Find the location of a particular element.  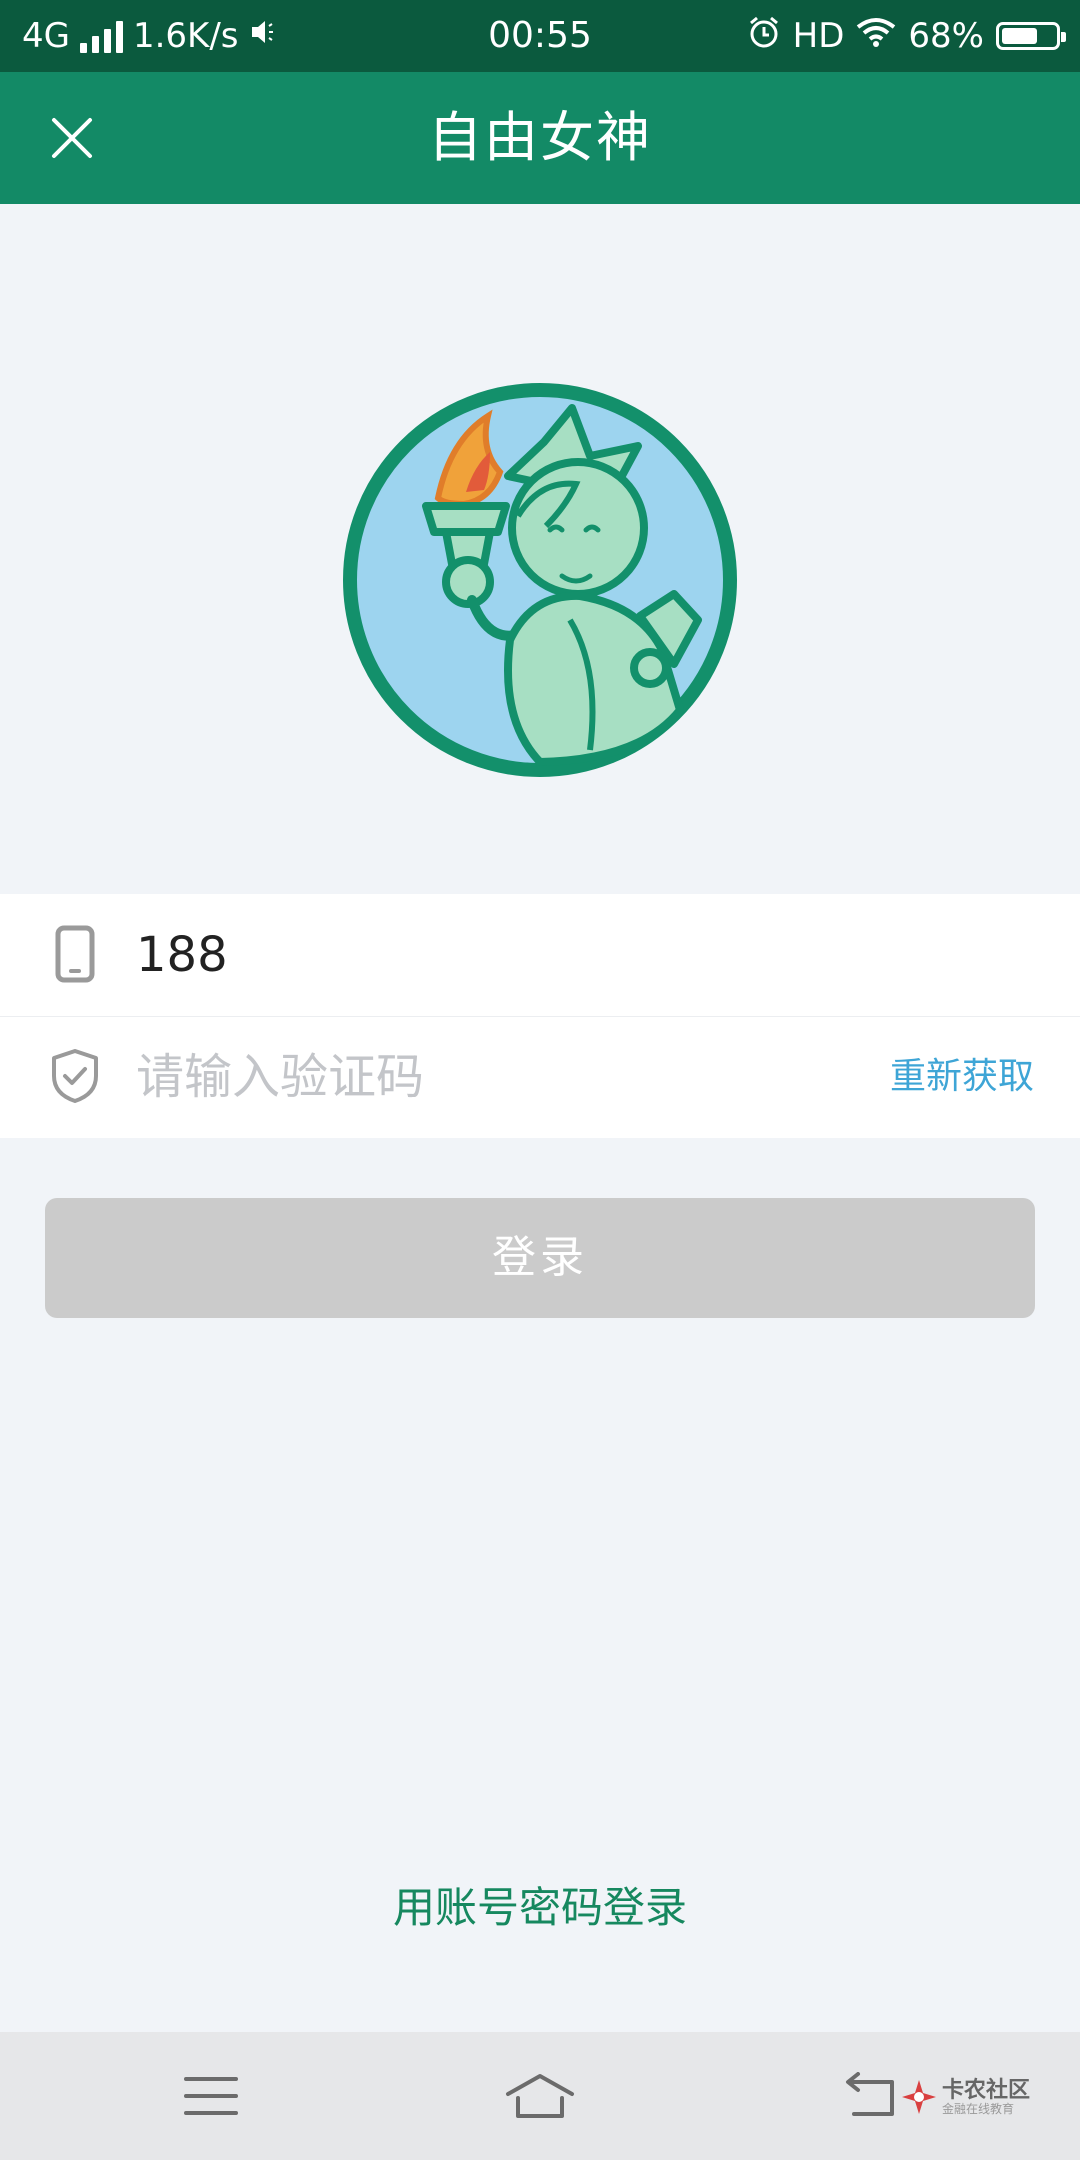

watermark: 卡农社区 金融在线教育 is located at coordinates (975, 2098).